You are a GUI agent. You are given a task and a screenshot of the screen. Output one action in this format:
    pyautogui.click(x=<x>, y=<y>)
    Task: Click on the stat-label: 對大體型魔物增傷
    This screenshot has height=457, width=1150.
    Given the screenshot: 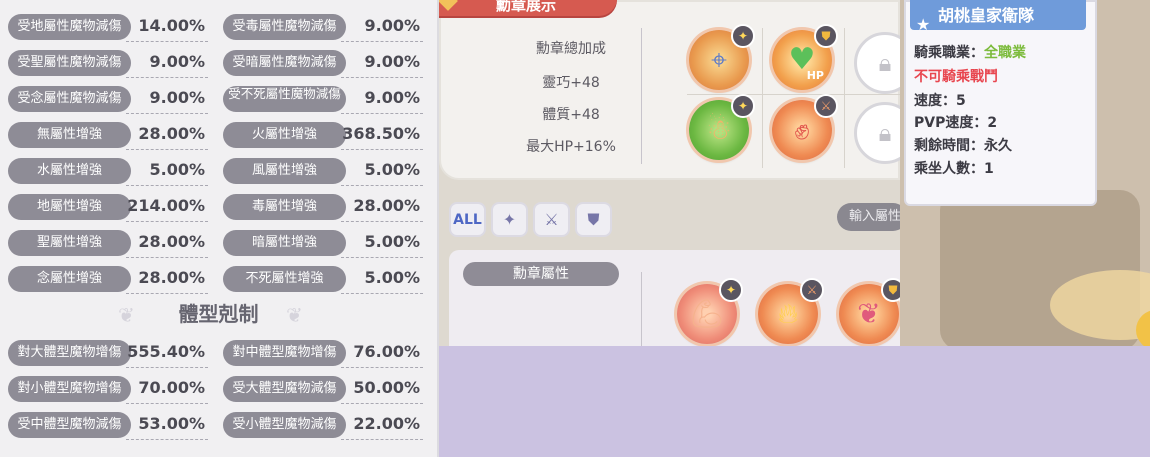 What is the action you would take?
    pyautogui.click(x=69, y=353)
    